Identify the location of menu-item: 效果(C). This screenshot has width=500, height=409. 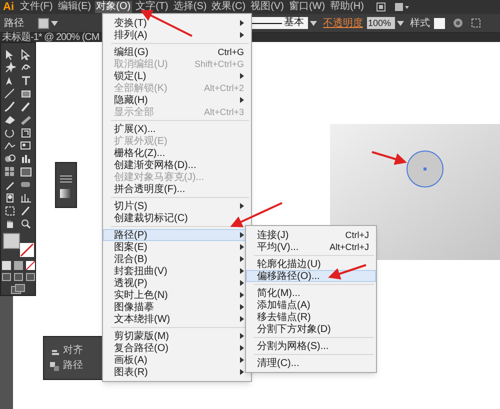
(228, 7).